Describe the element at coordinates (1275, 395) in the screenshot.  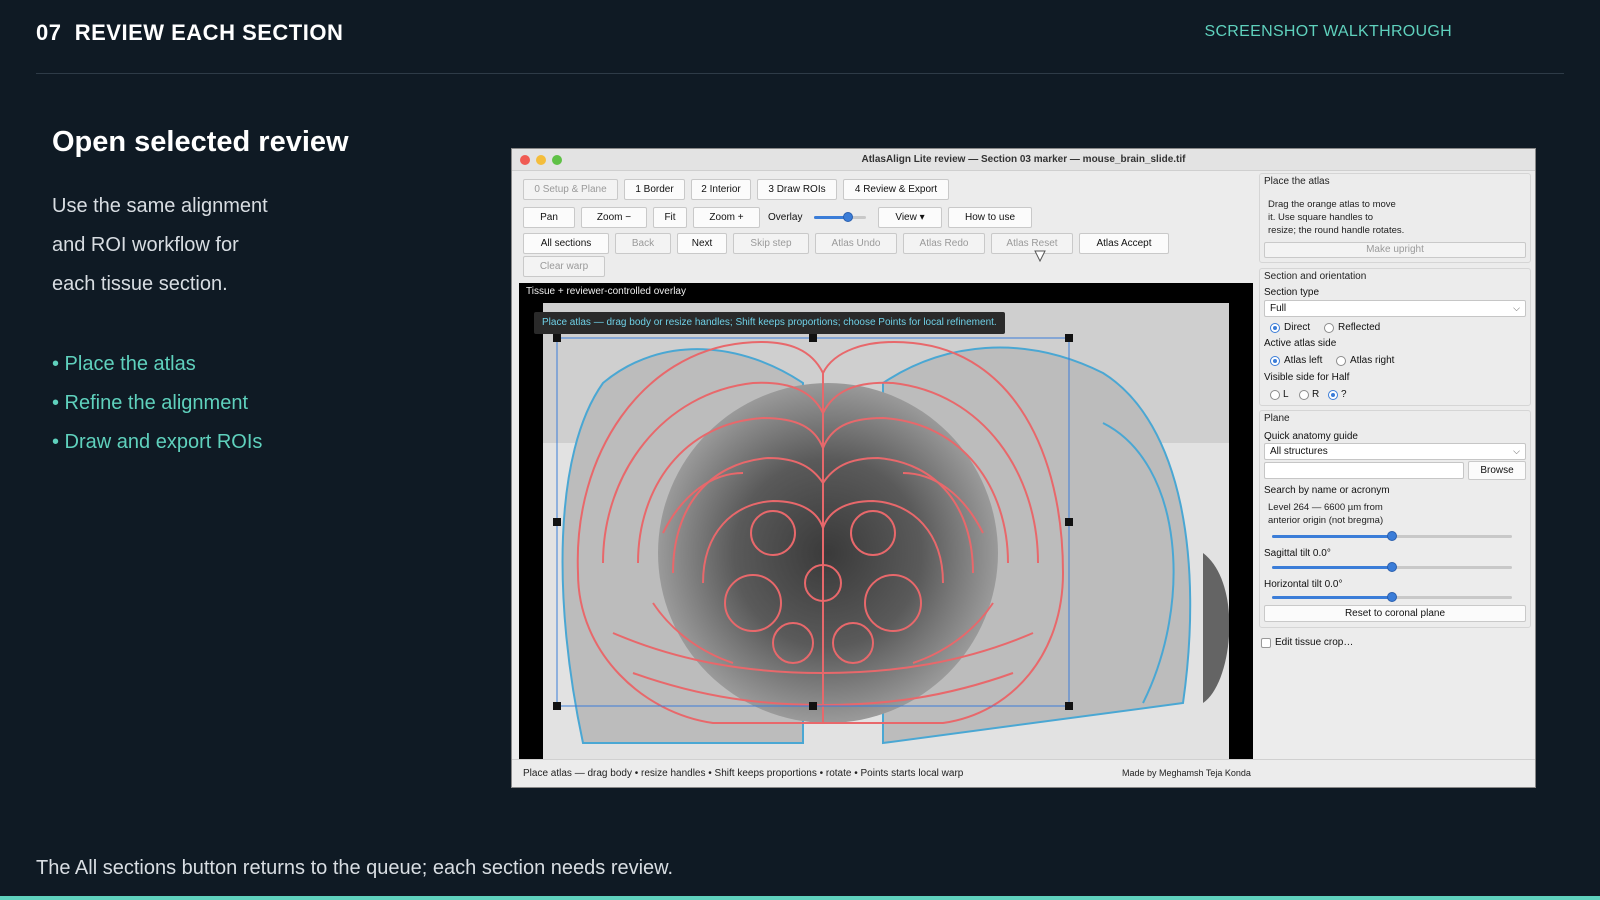
I see `side-l-radio` at that location.